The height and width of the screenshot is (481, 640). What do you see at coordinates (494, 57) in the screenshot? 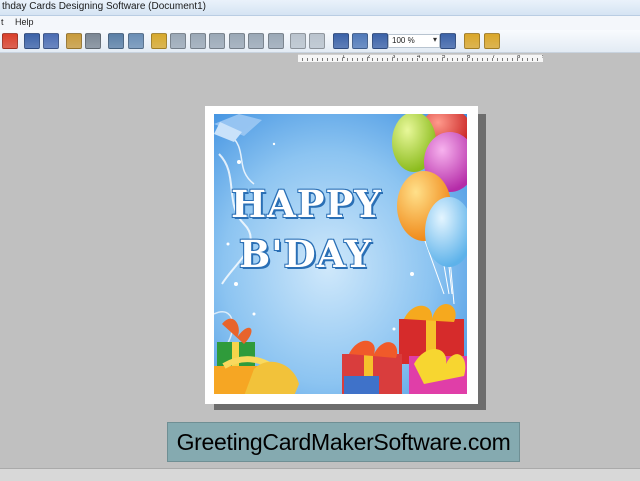
I see `ruler-label: 7` at bounding box center [494, 57].